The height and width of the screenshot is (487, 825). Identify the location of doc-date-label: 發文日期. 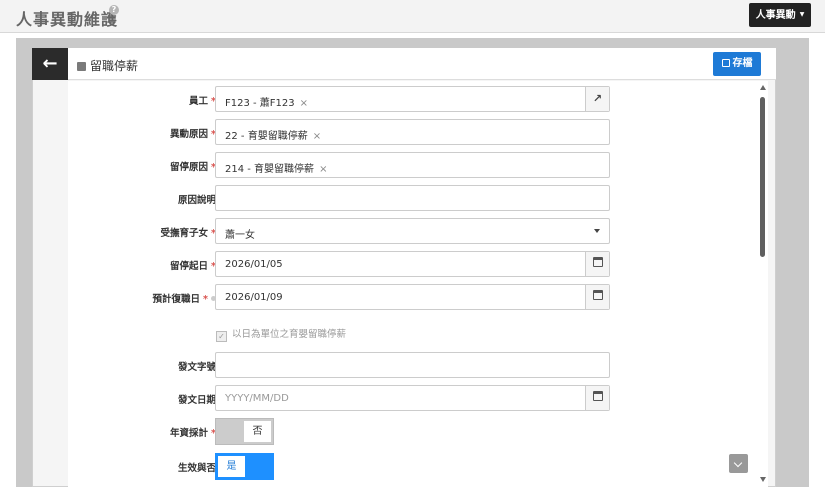
(196, 400).